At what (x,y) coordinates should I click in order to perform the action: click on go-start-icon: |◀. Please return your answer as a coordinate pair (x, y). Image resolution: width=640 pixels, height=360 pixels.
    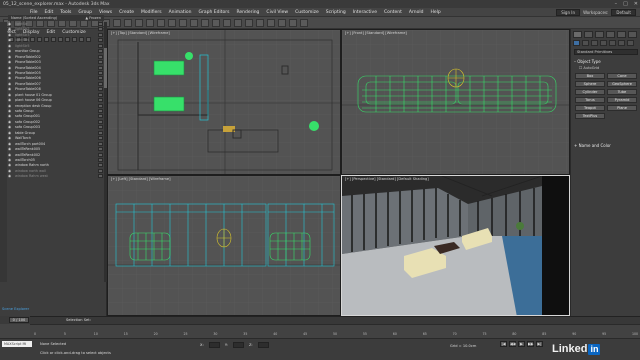
    Looking at the image, I should click on (503, 344).